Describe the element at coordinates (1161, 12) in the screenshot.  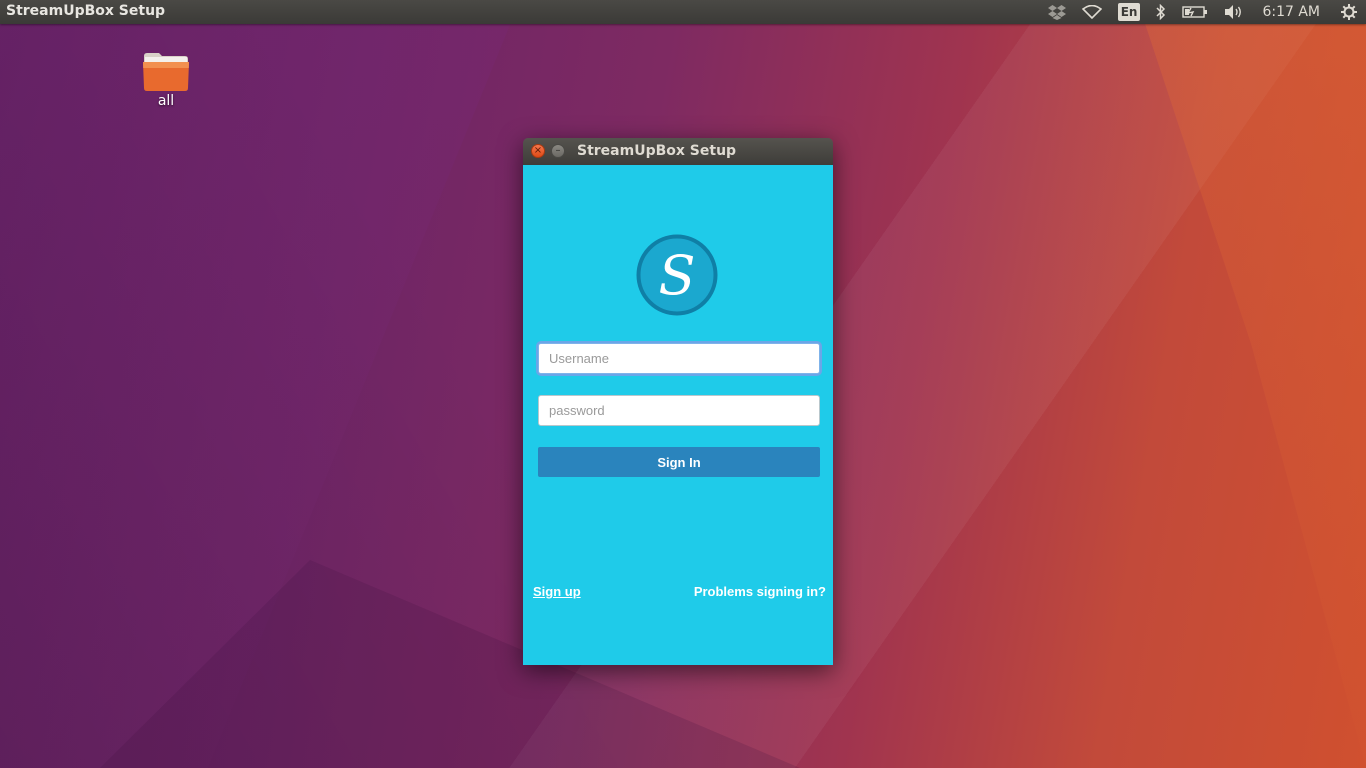
I see `bluetooth-icon` at that location.